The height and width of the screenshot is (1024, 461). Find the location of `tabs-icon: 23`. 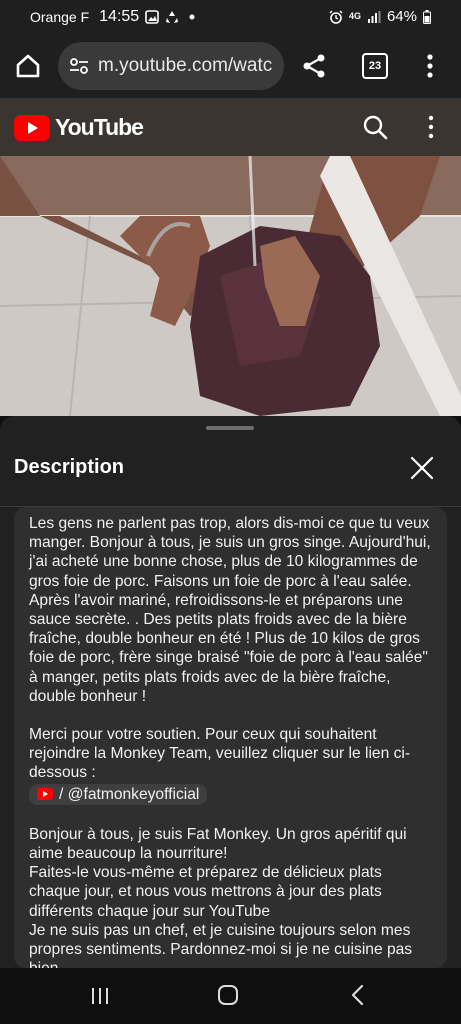

tabs-icon: 23 is located at coordinates (375, 66).